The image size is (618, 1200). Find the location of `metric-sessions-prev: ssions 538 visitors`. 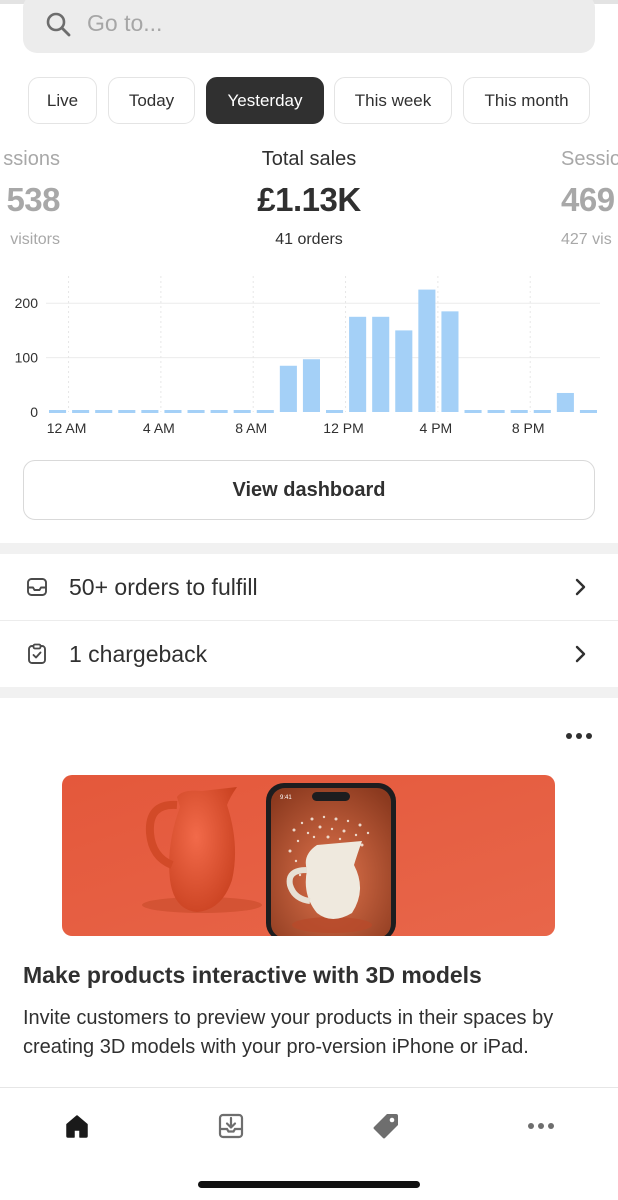

metric-sessions-prev: ssions 538 visitors is located at coordinates (30, 198).